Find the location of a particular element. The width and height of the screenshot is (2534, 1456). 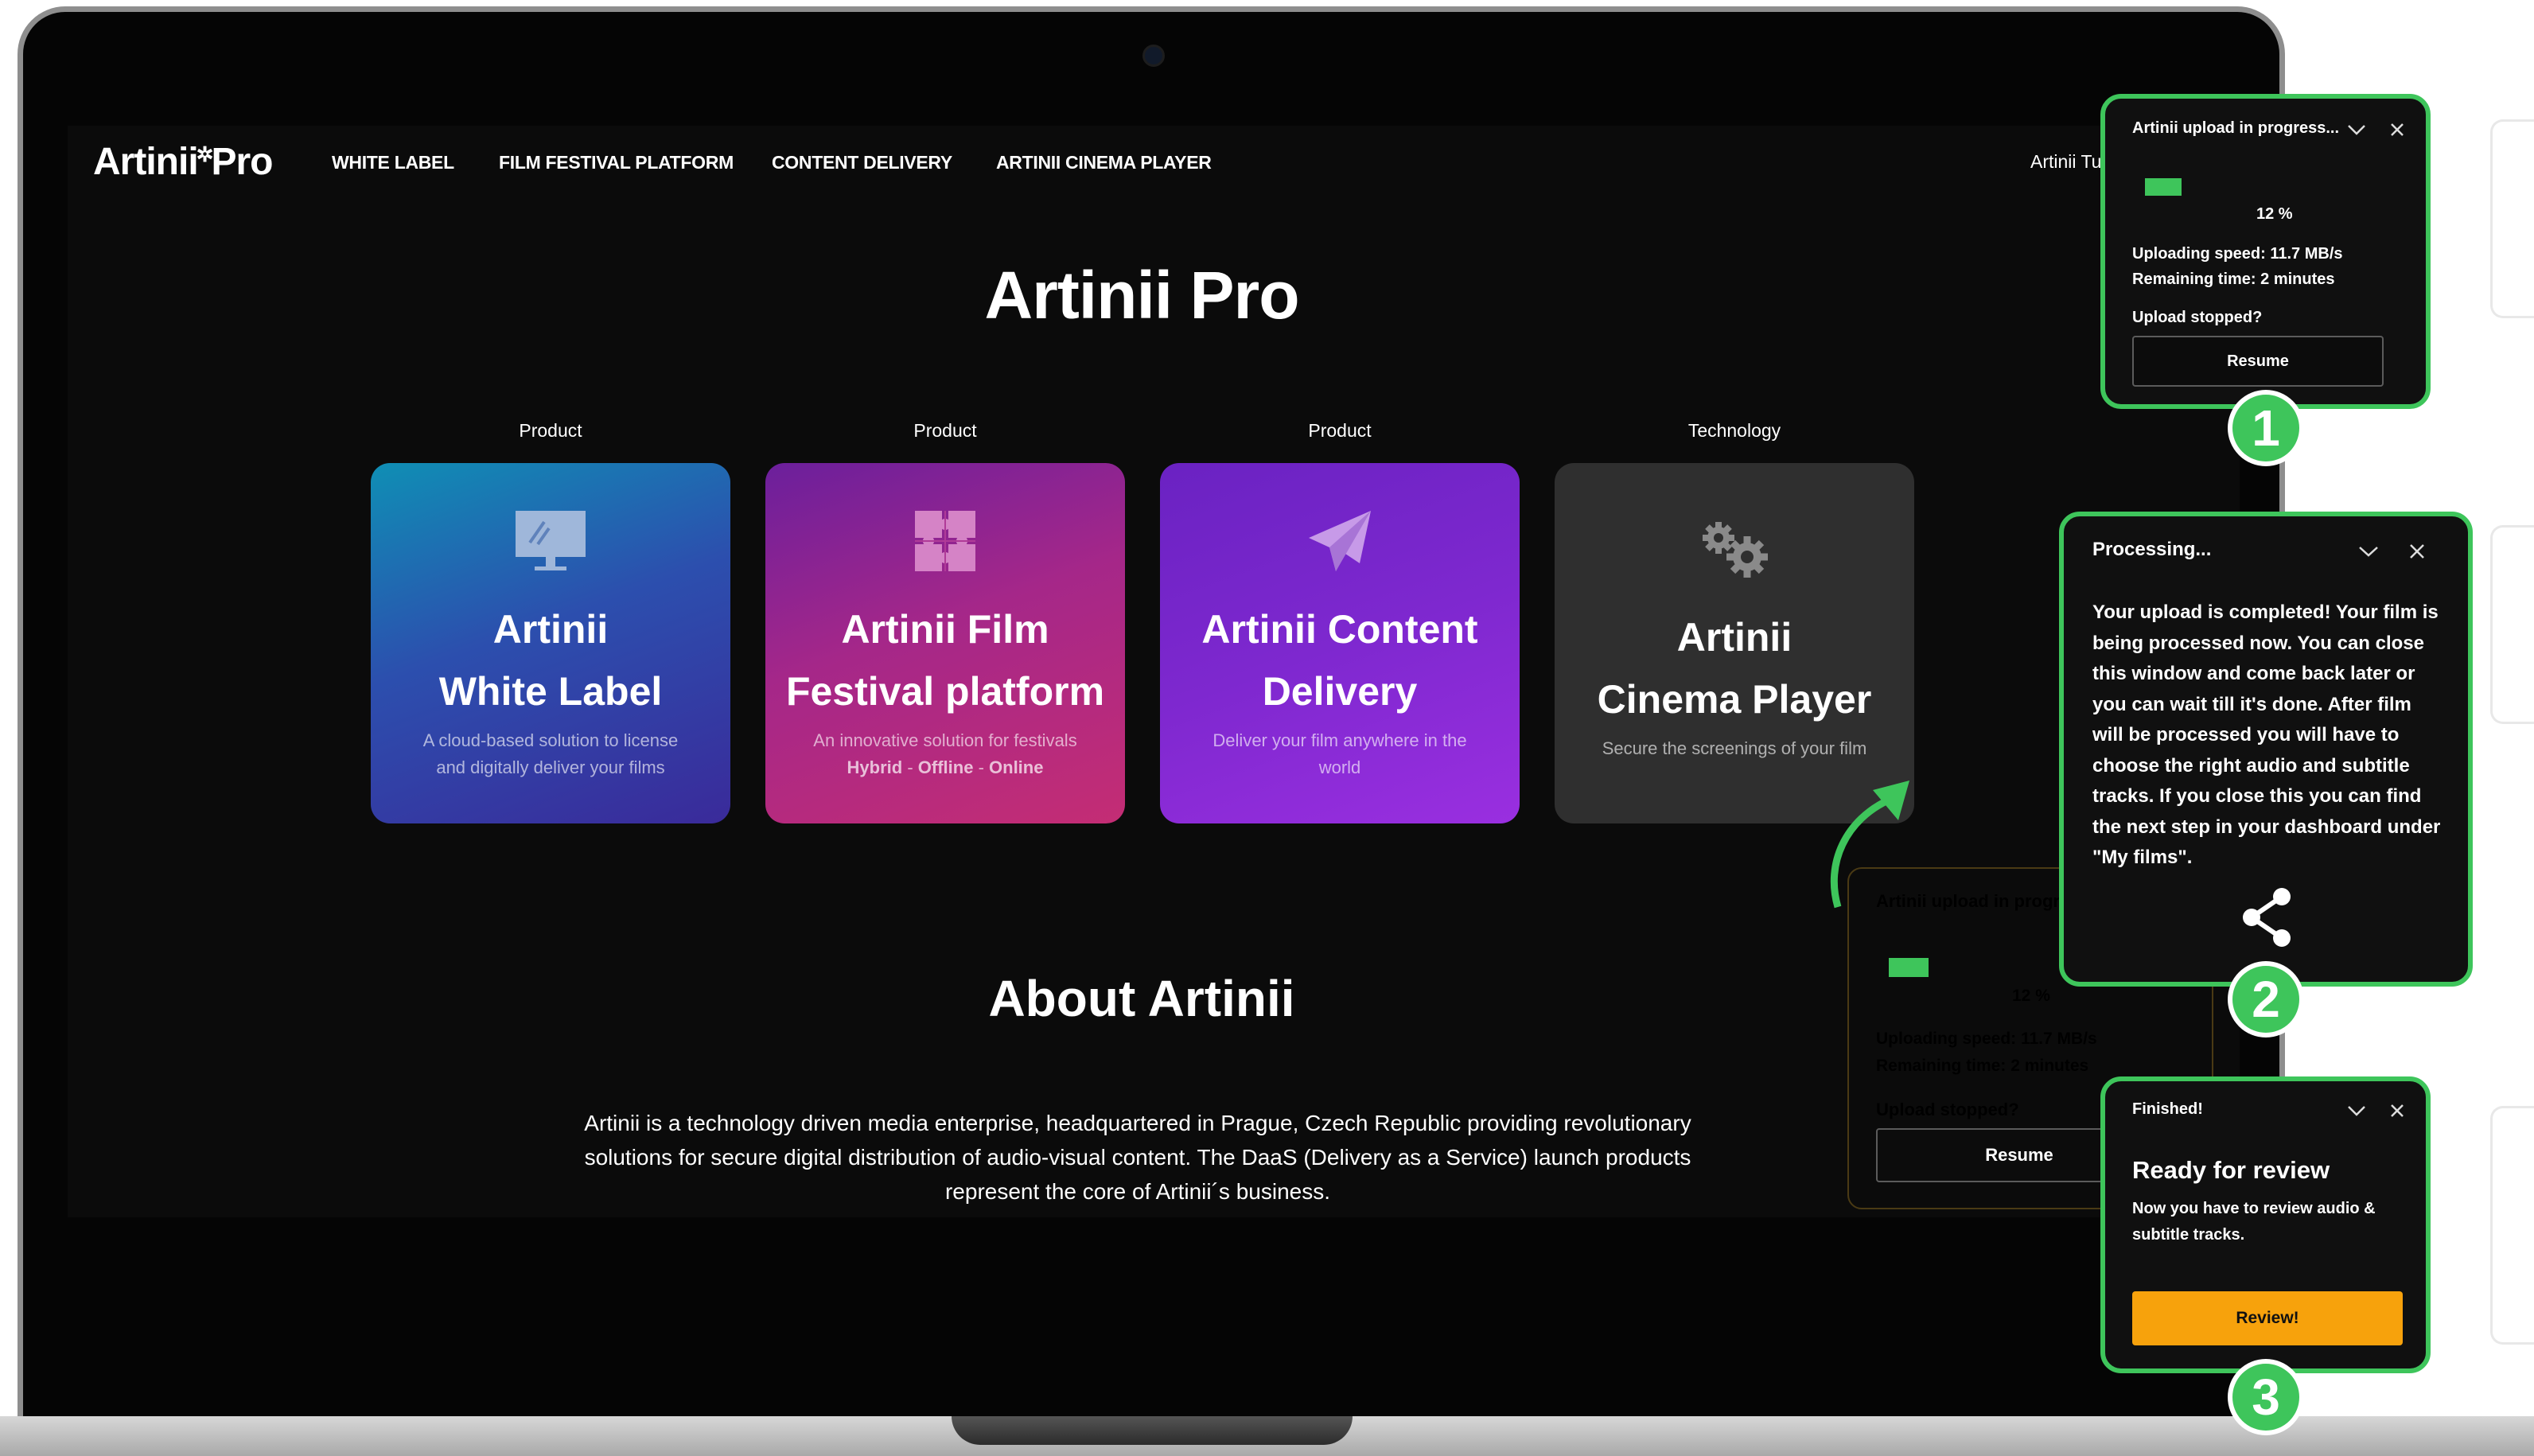

card-title: Artinii Film is located at coordinates (945, 629).